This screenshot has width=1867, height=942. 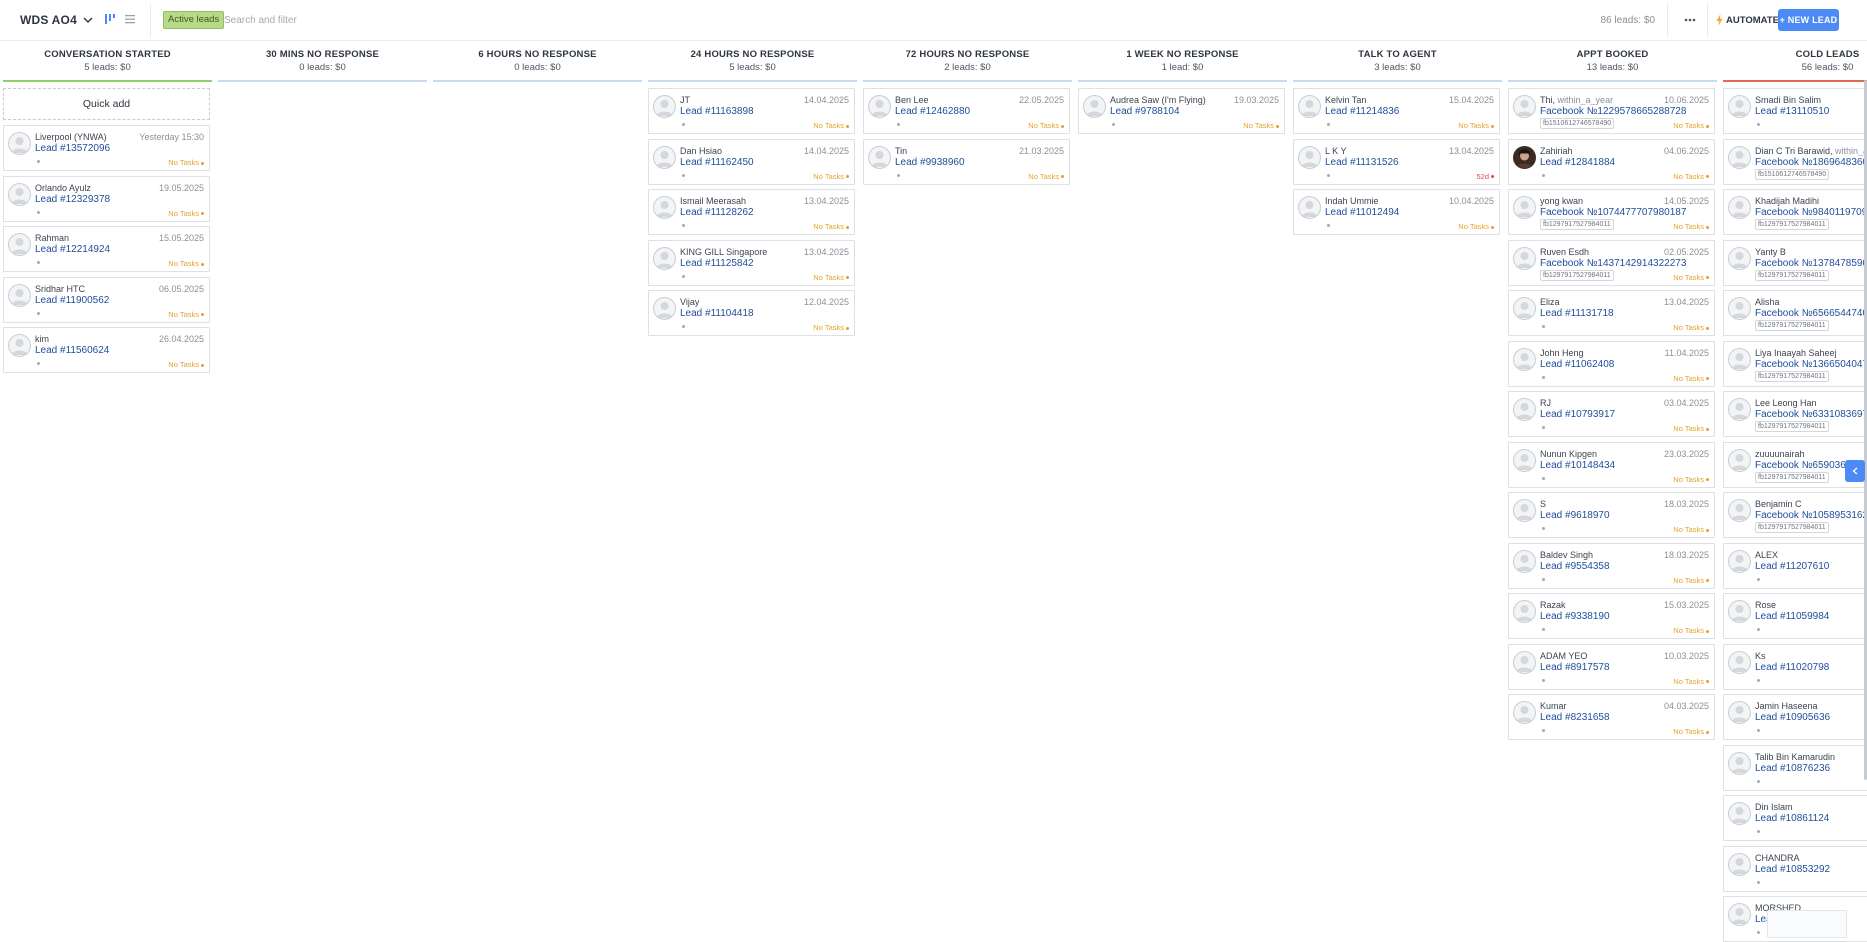 What do you see at coordinates (1811, 263) in the screenshot?
I see `lead-link: Facebook №13784785906` at bounding box center [1811, 263].